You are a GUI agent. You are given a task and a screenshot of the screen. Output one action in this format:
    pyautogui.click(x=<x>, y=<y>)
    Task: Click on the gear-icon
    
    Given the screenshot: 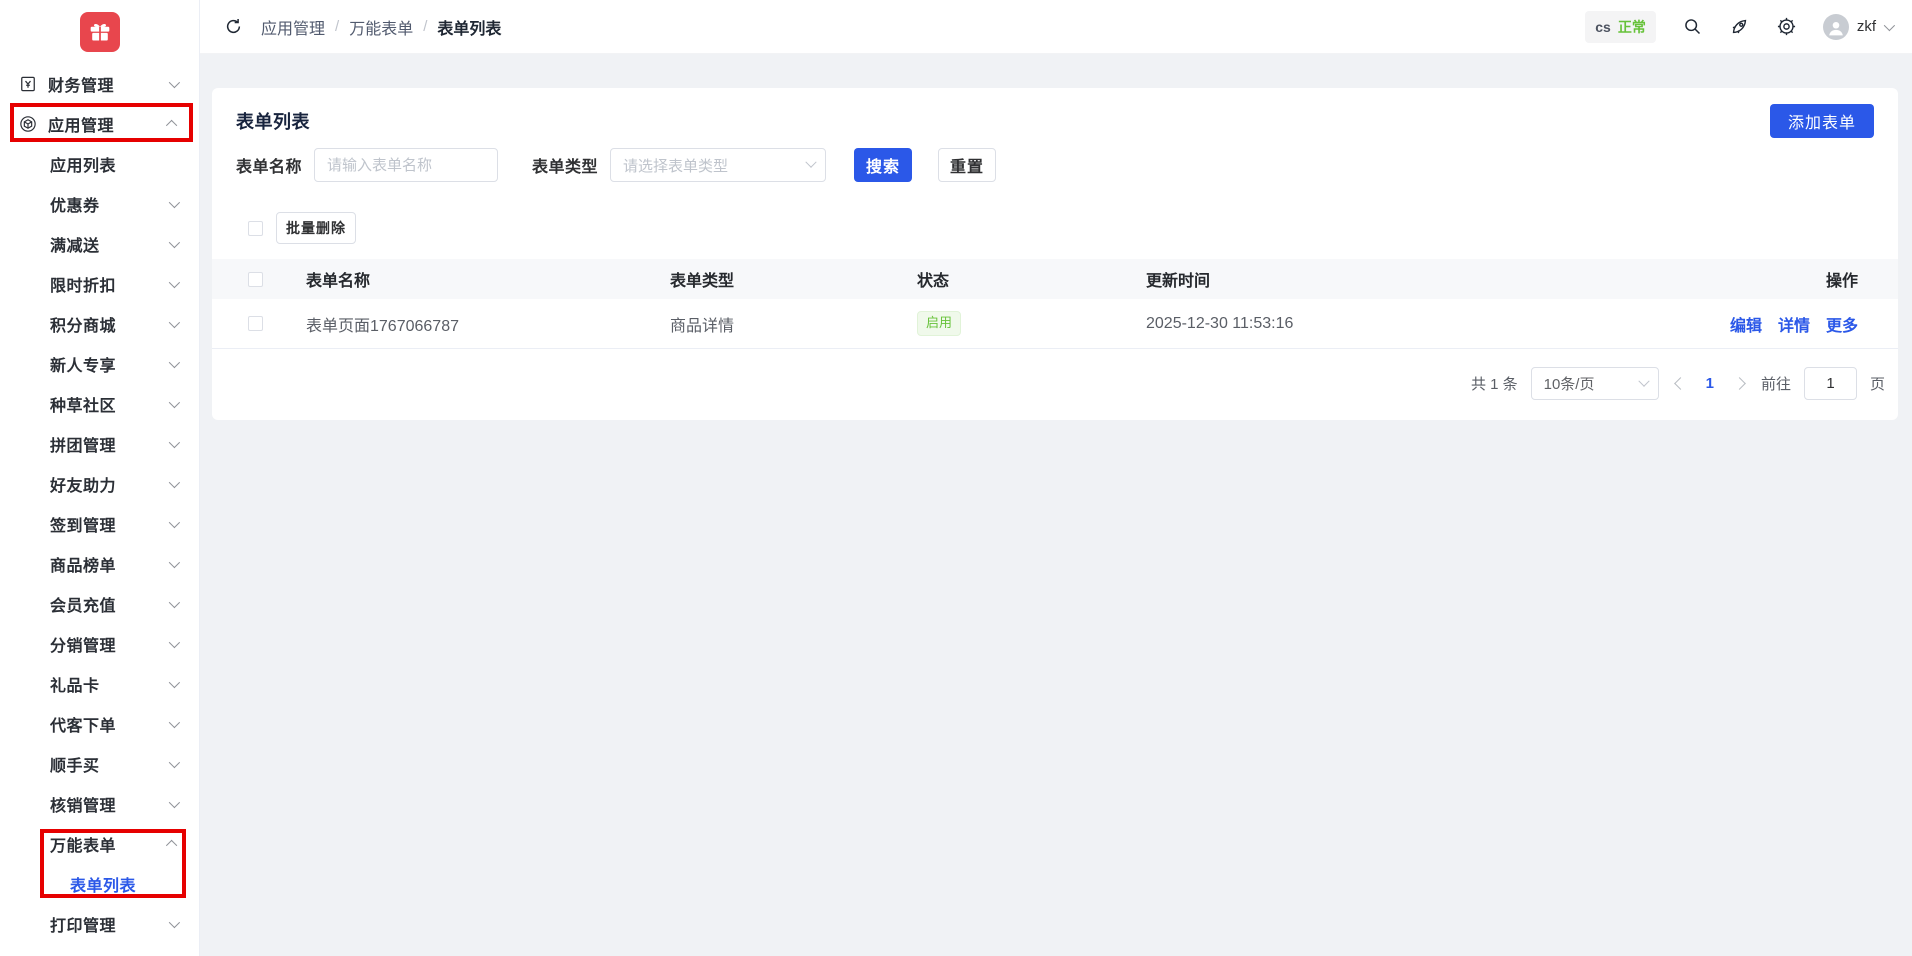 What is the action you would take?
    pyautogui.click(x=1786, y=26)
    